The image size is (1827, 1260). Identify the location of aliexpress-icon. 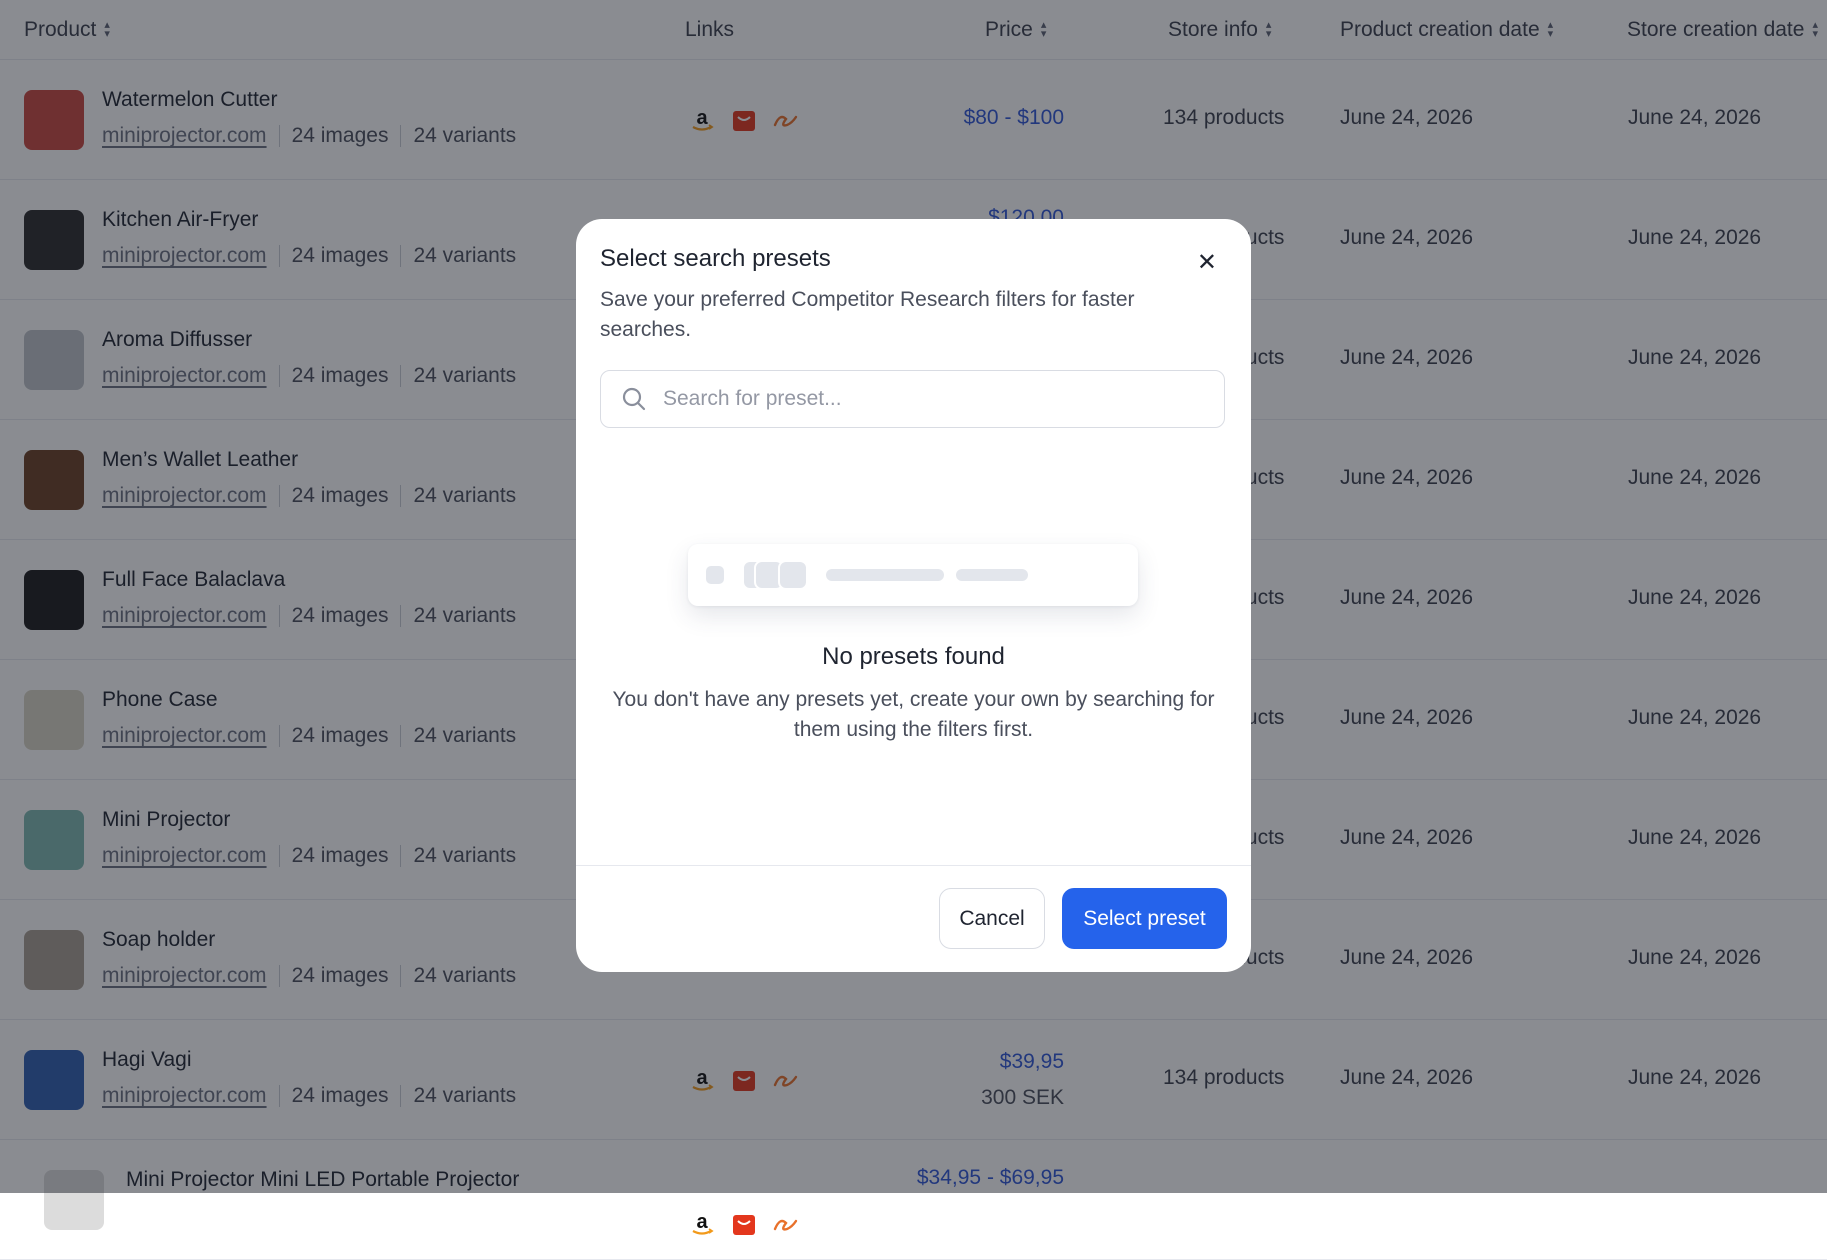
(786, 1224).